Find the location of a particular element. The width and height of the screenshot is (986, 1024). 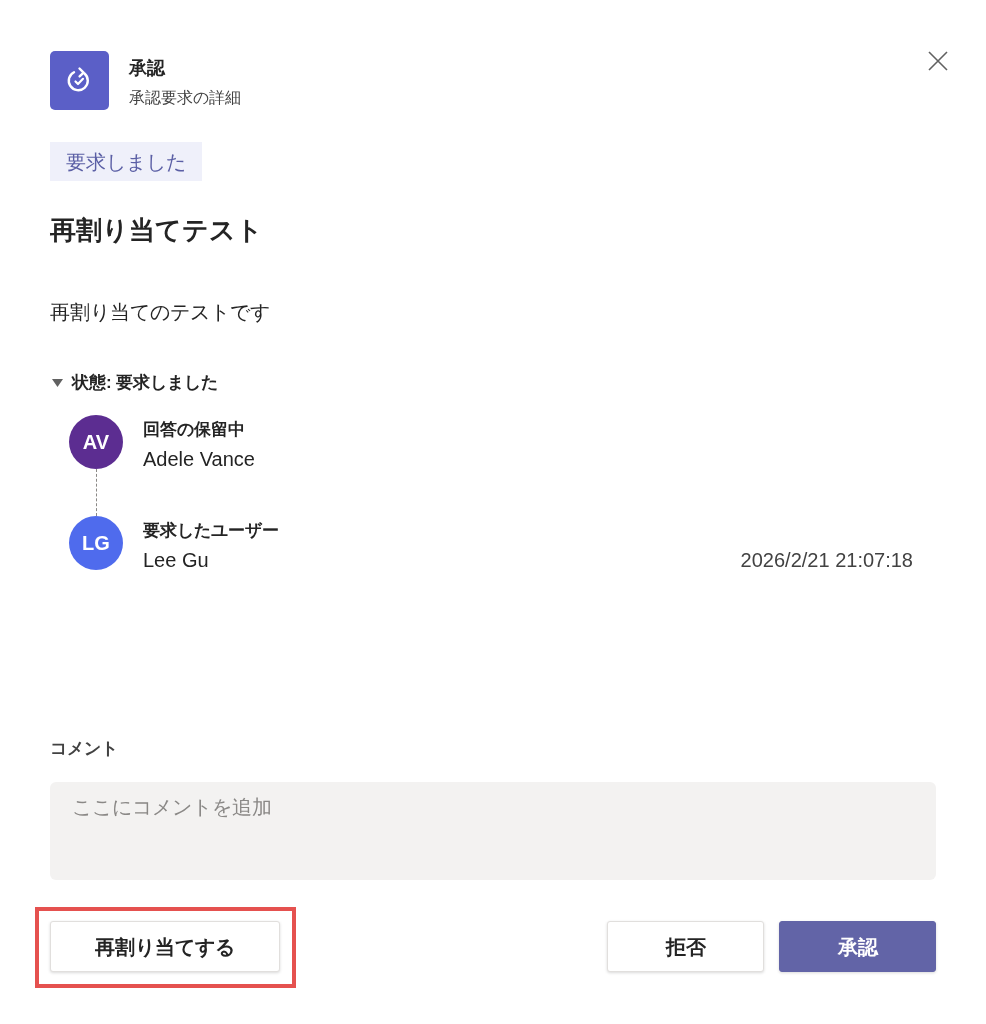

comment-label: コメント is located at coordinates (84, 749).